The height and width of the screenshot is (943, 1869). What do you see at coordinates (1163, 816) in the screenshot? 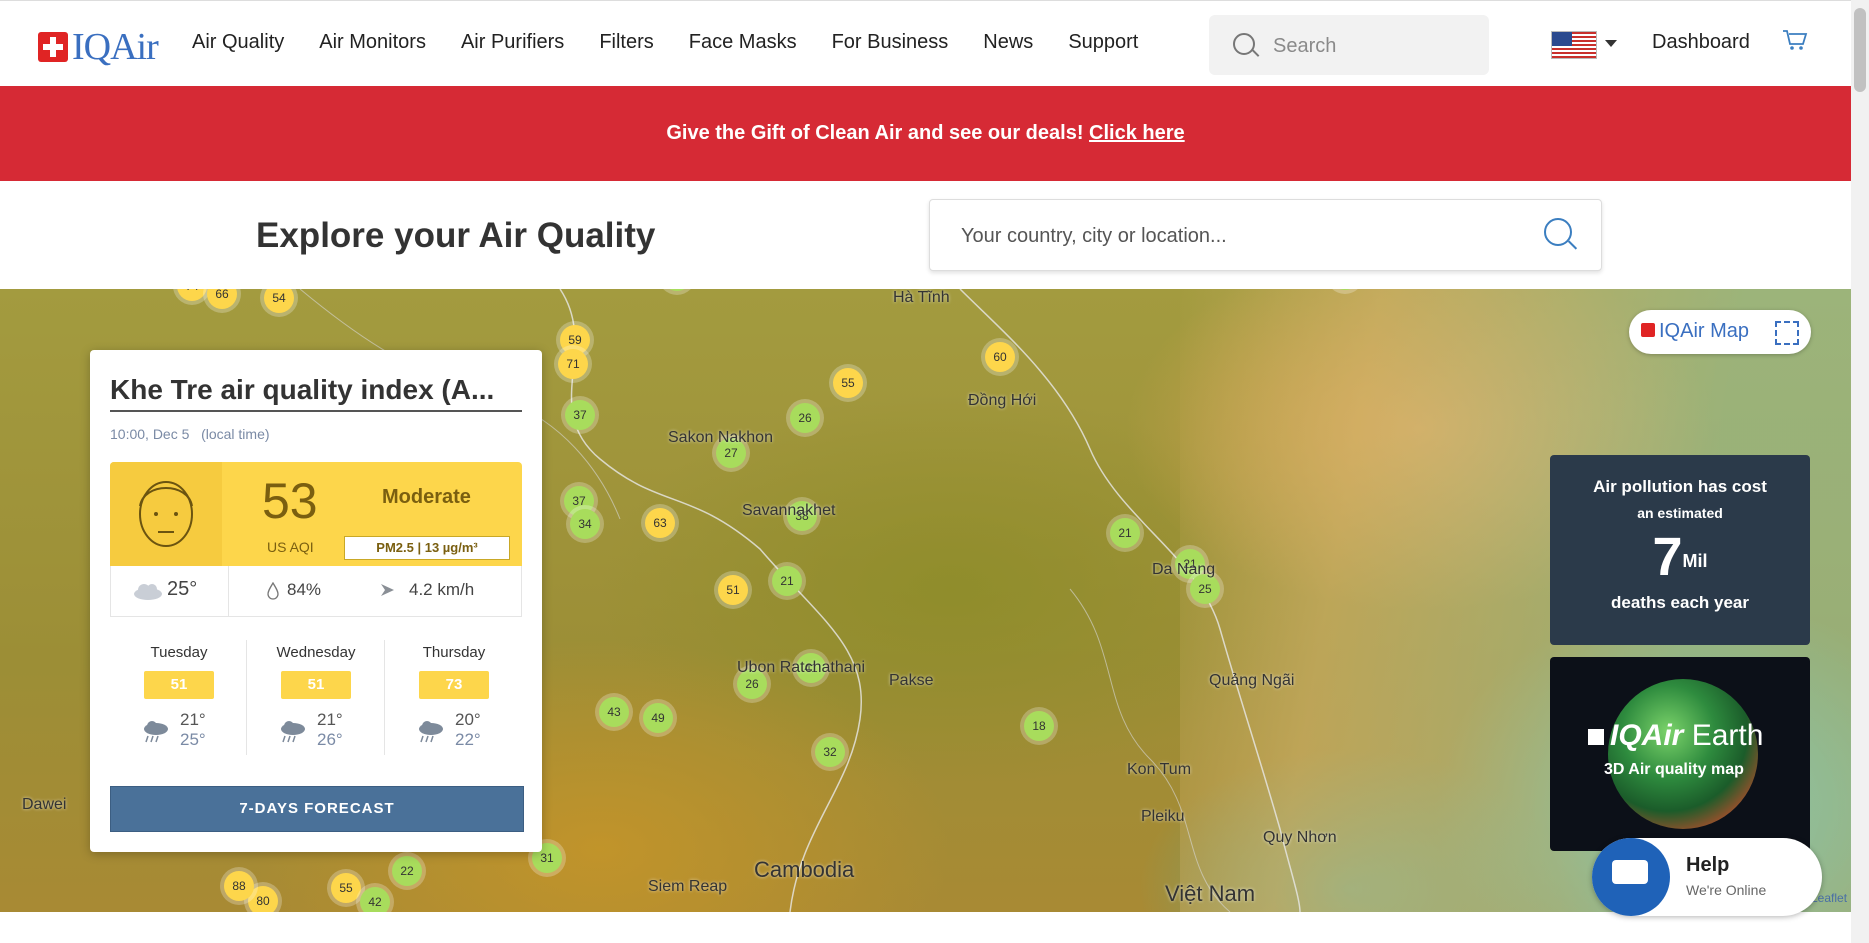
I see `city-label: Pleiku` at bounding box center [1163, 816].